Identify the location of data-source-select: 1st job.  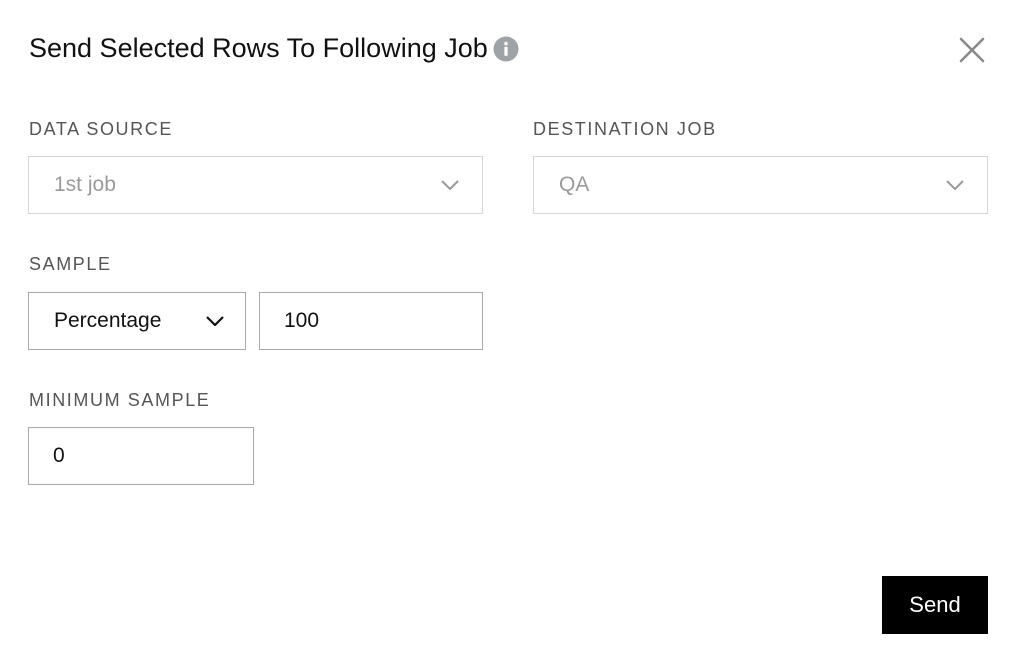
(255, 185).